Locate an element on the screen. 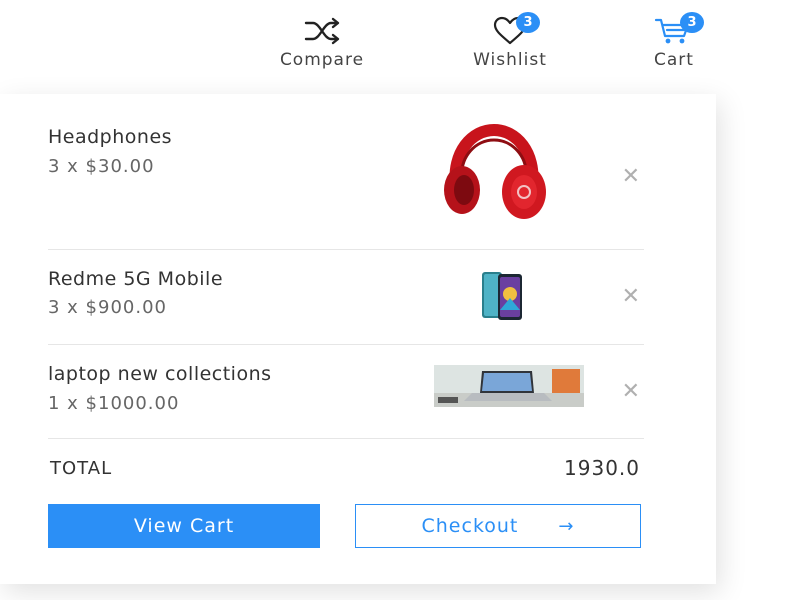 The image size is (800, 600). heart-icon: 3 is located at coordinates (514, 30).